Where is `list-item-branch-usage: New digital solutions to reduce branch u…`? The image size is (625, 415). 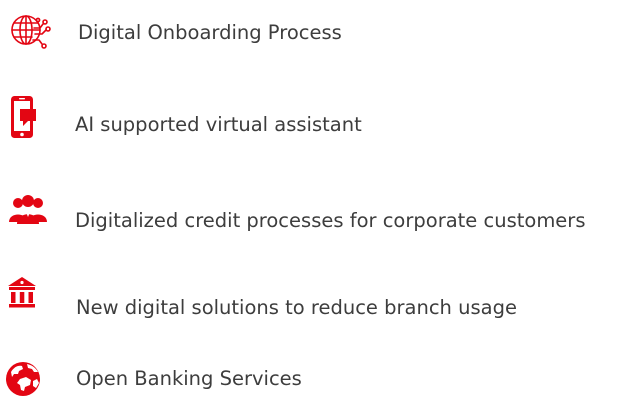 list-item-branch-usage: New digital solutions to reduce branch u… is located at coordinates (312, 301).